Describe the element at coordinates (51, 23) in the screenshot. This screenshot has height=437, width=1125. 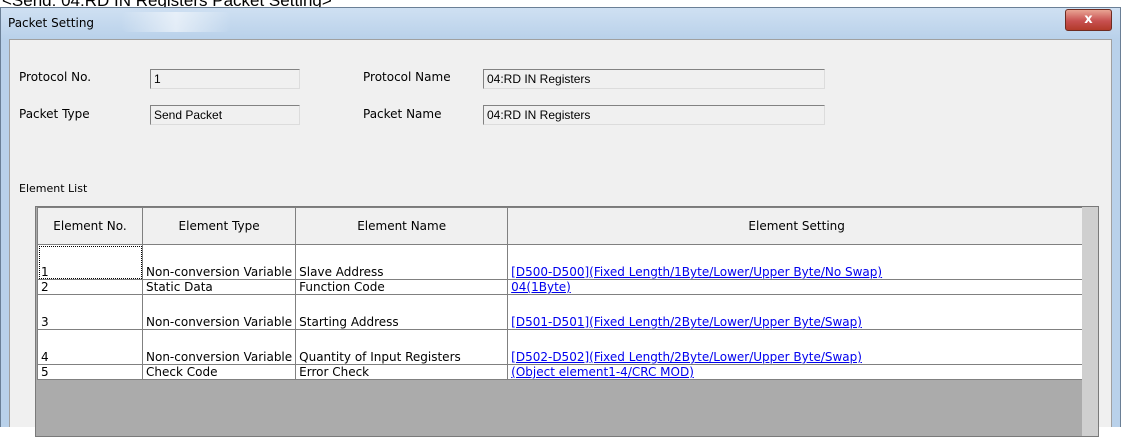
I see `window-title: Packet Setting` at that location.